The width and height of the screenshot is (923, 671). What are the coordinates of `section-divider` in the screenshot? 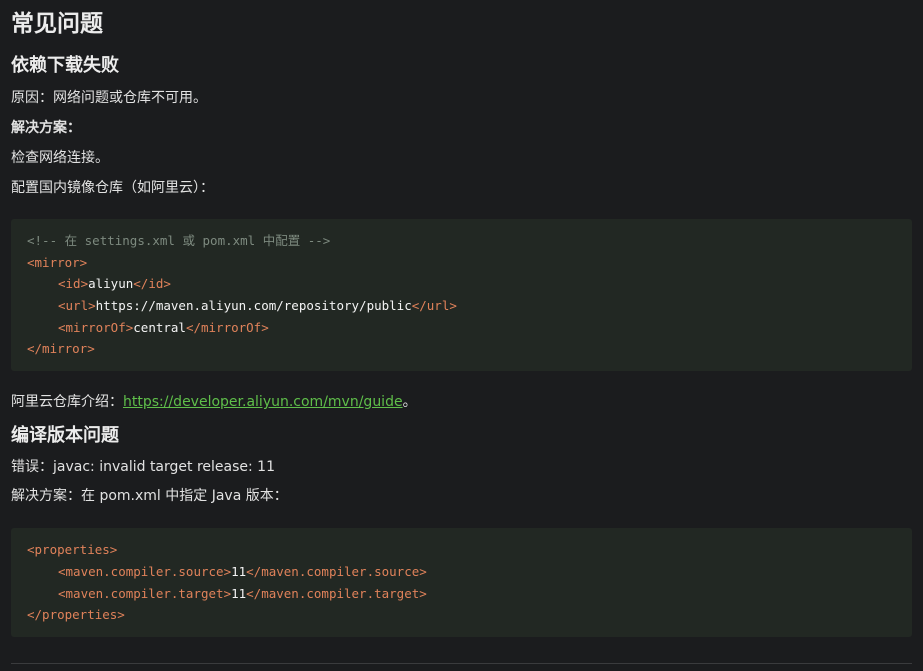 It's located at (461, 663).